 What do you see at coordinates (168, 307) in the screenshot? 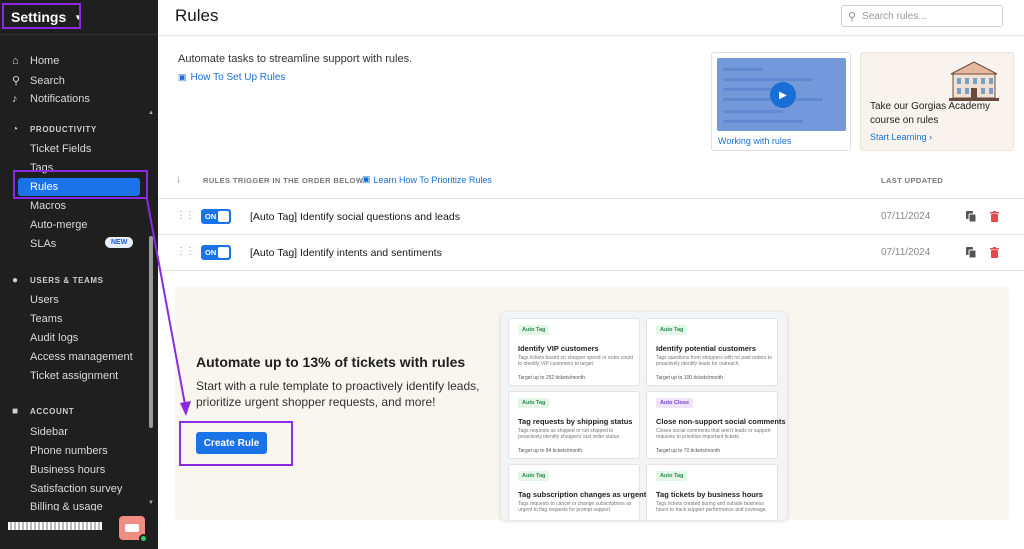
I see `arrow-annotation-icon` at bounding box center [168, 307].